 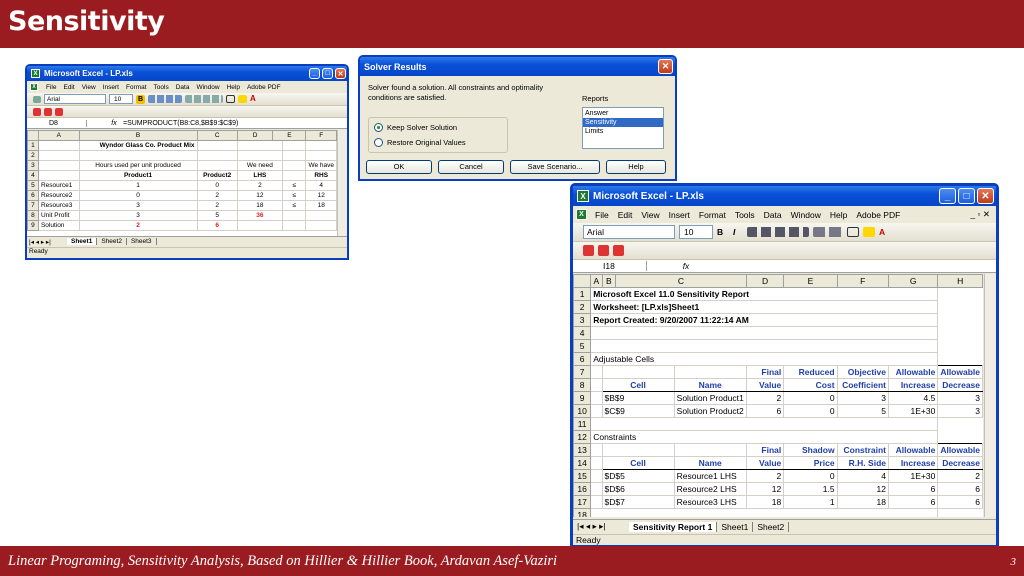 What do you see at coordinates (255, 135) in the screenshot?
I see `column-header: D` at bounding box center [255, 135].